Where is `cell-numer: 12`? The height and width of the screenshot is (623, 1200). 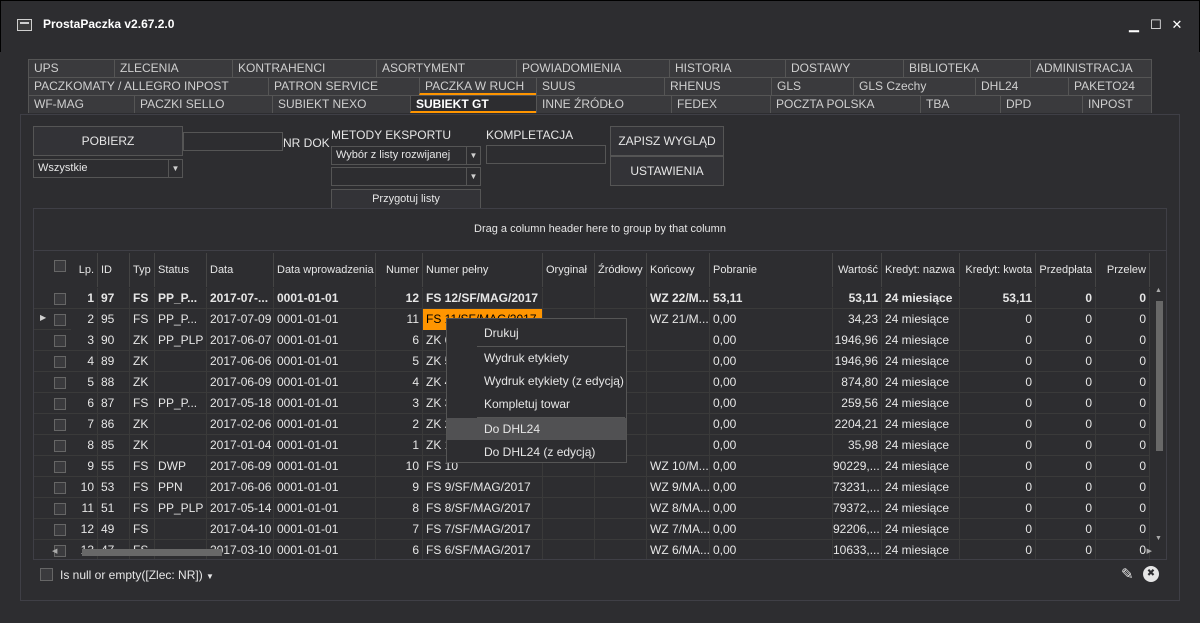 cell-numer: 12 is located at coordinates (399, 298).